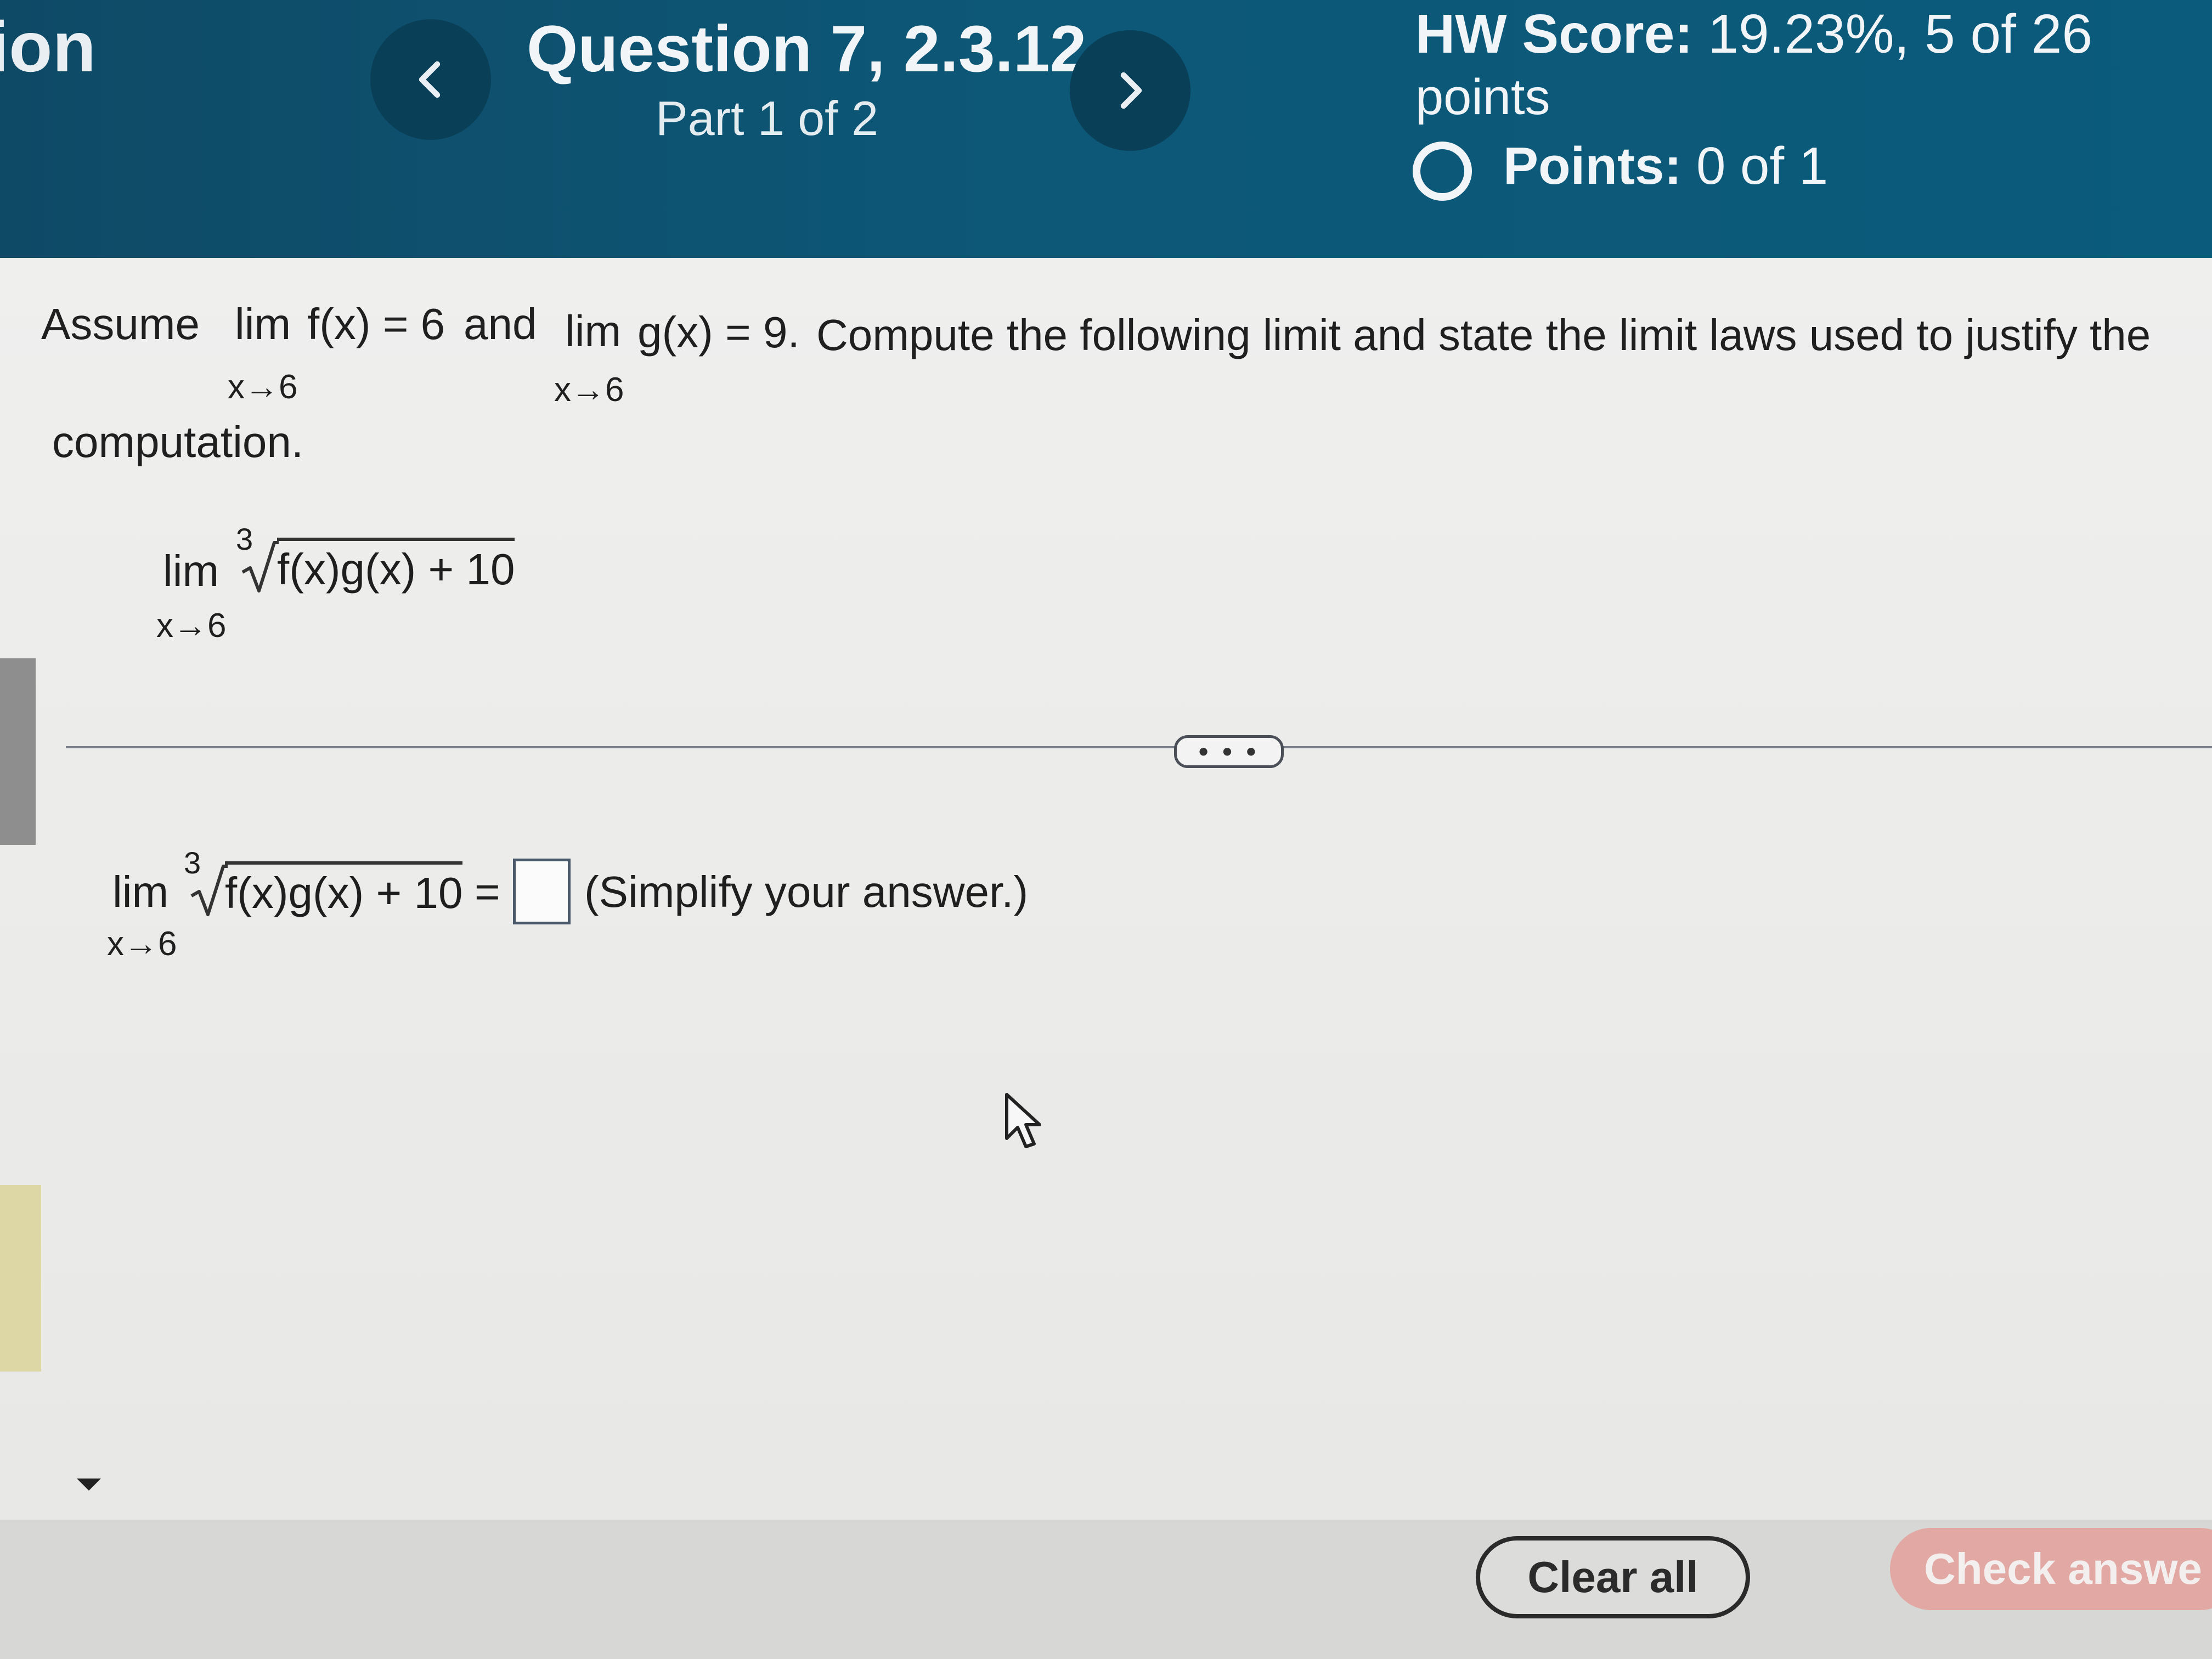 The height and width of the screenshot is (1659, 2212). I want to click on question-part: Part 1 of 2, so click(768, 118).